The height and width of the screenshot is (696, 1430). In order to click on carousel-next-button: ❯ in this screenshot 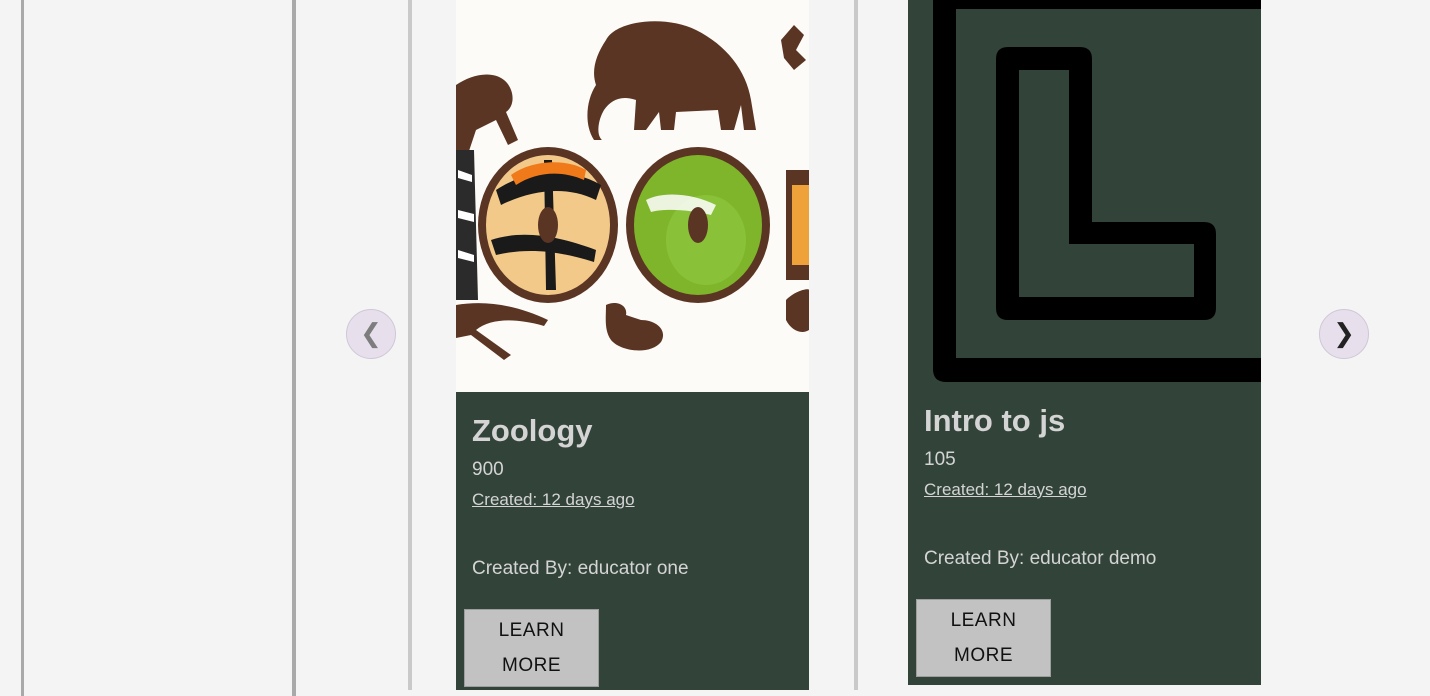, I will do `click(1344, 334)`.